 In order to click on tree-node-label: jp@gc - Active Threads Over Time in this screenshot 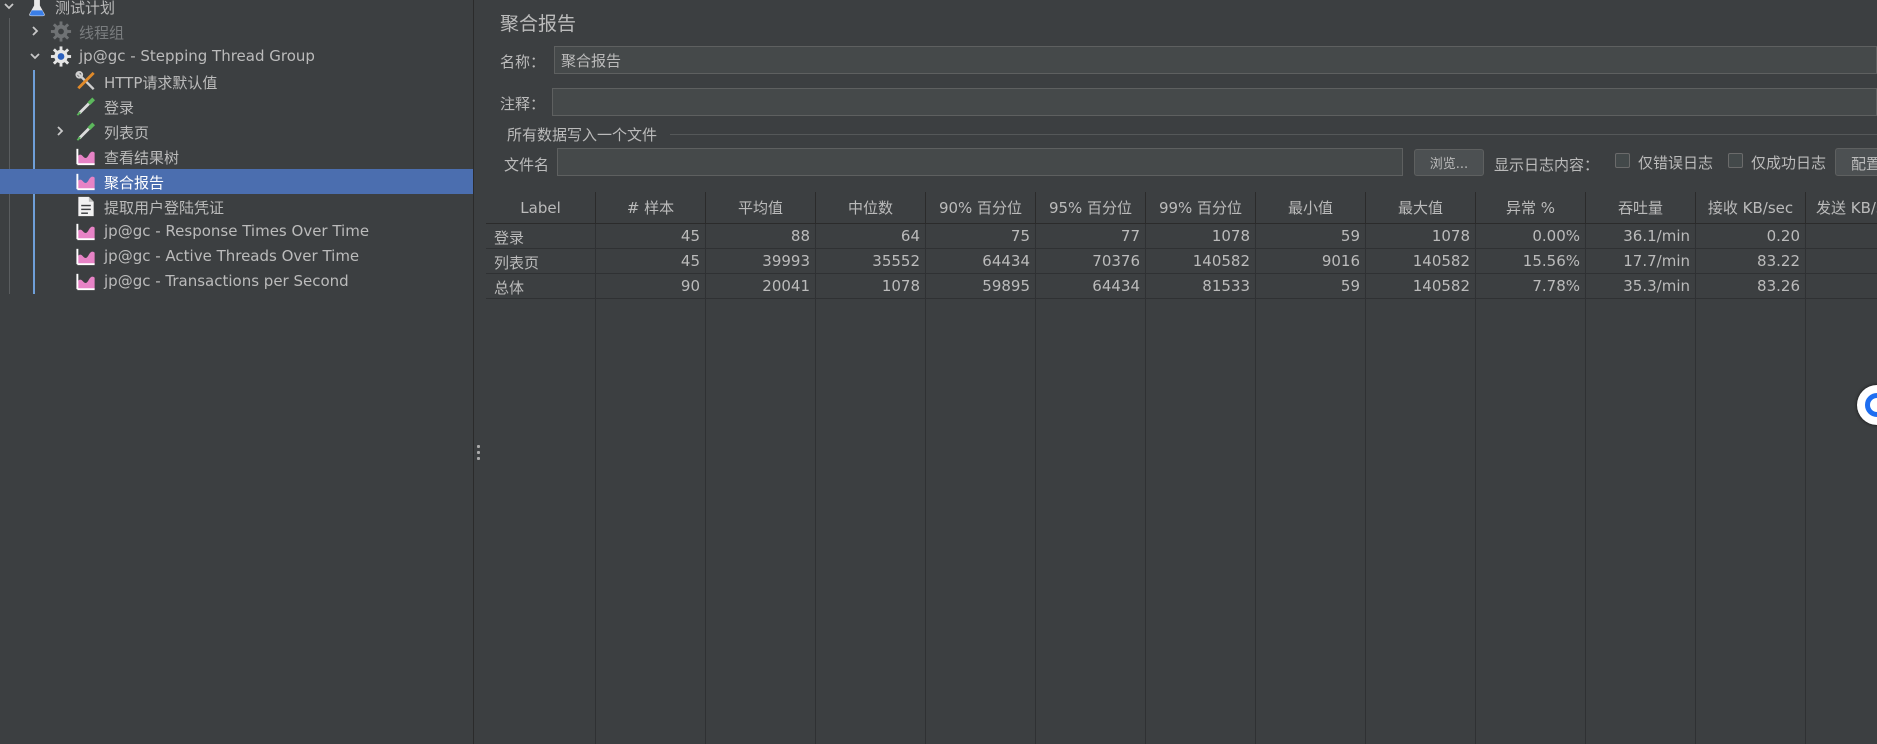, I will do `click(232, 256)`.